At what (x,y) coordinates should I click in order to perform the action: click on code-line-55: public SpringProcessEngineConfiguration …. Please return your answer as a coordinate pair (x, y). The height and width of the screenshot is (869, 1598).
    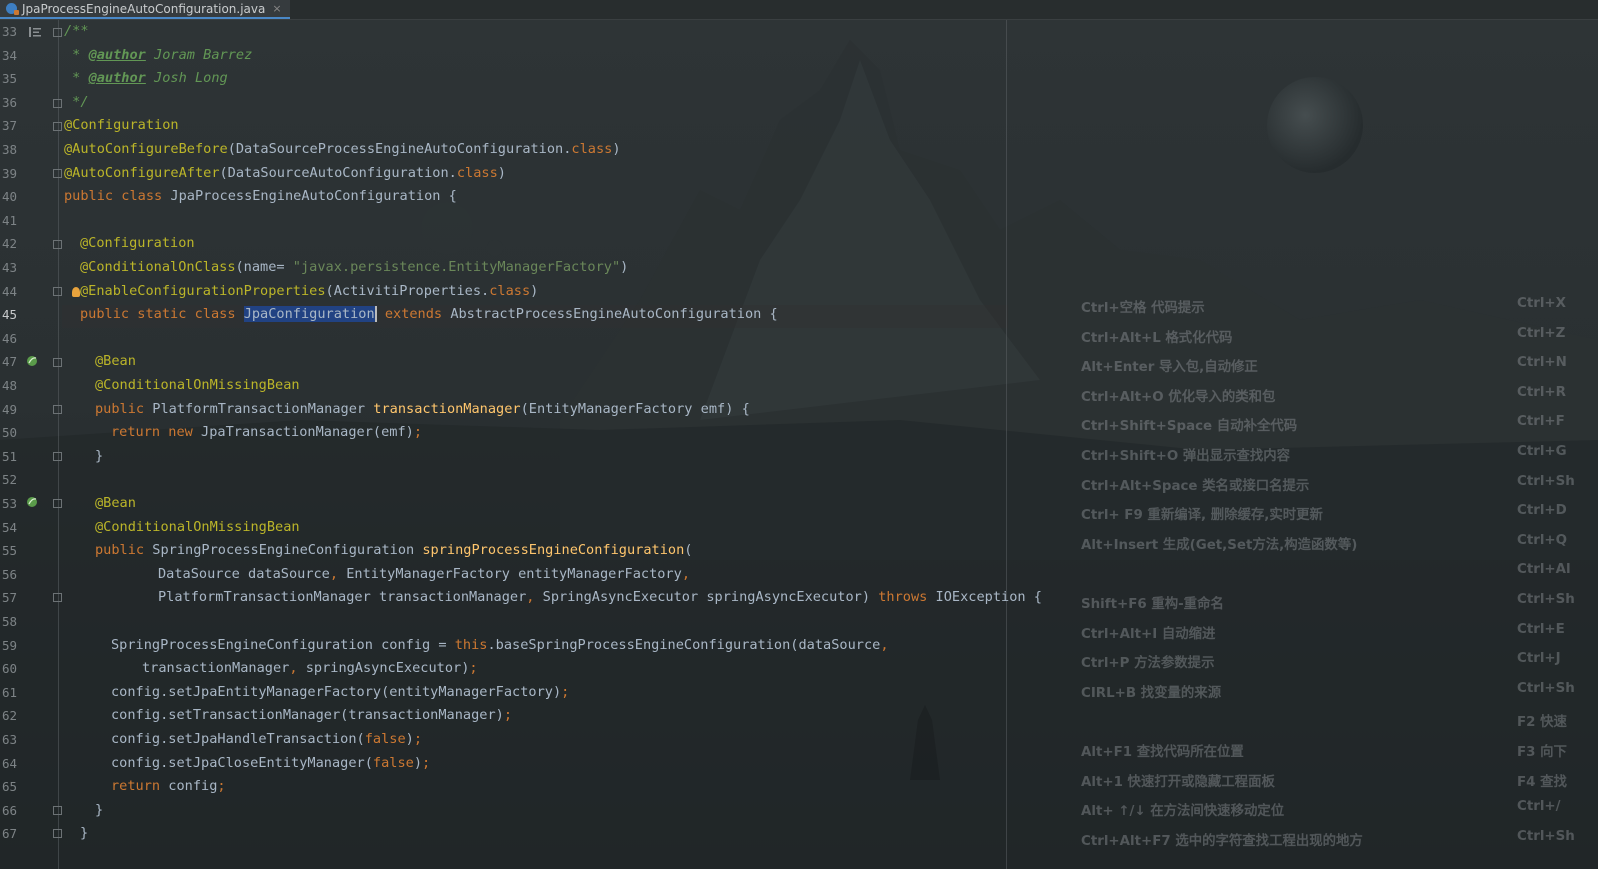
    Looking at the image, I should click on (394, 550).